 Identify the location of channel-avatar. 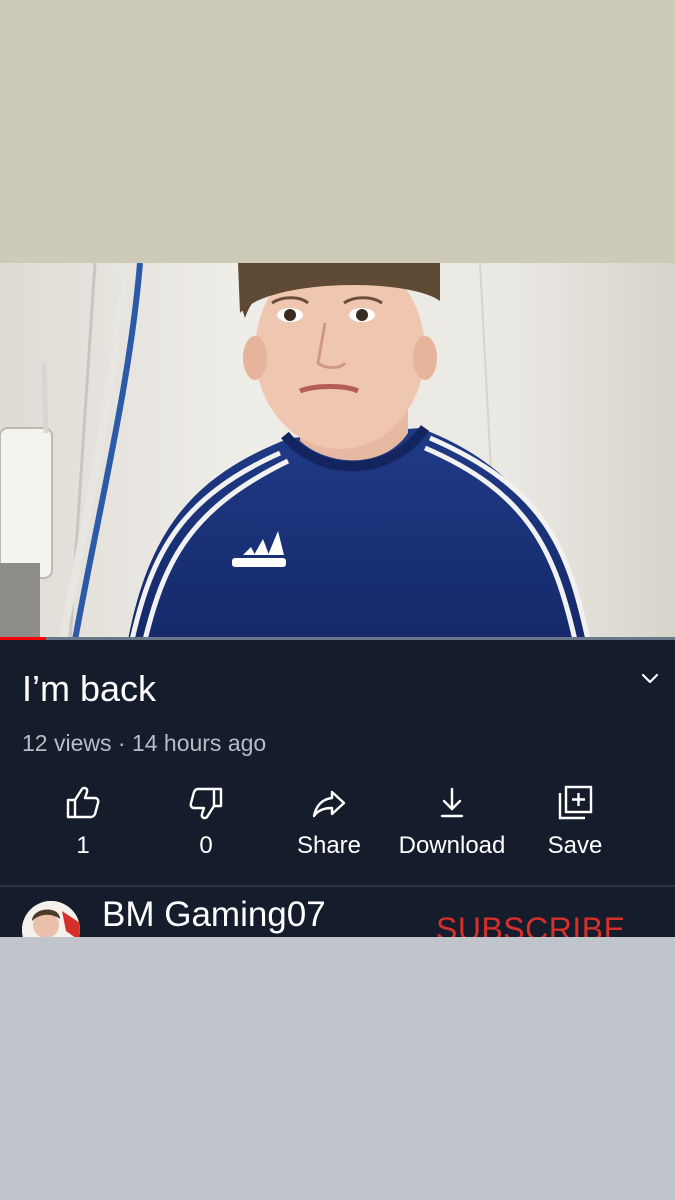
(51, 919).